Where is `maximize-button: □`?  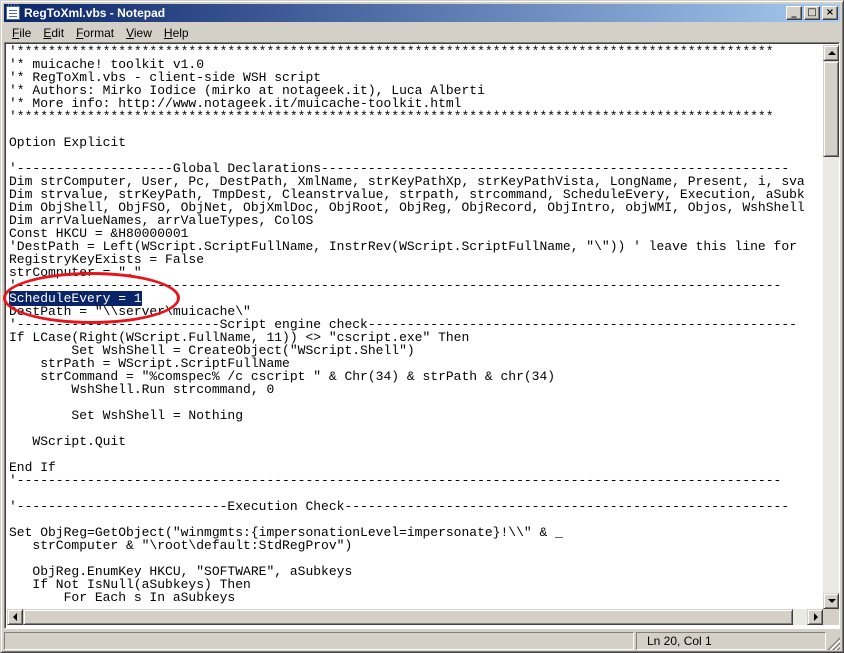
maximize-button: □ is located at coordinates (812, 13).